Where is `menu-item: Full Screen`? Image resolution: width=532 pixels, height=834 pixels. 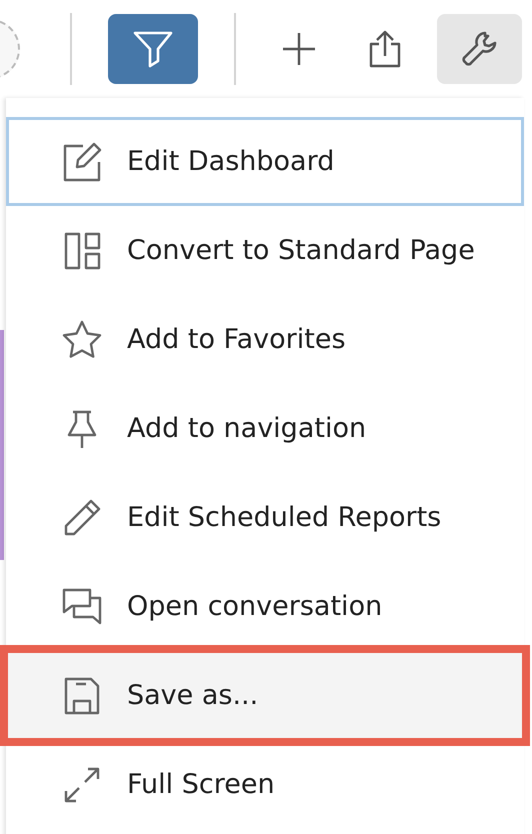 menu-item: Full Screen is located at coordinates (265, 784).